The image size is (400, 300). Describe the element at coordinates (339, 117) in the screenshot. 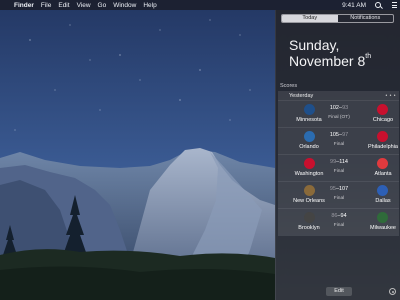

I see `game-status: Final (OT)` at that location.